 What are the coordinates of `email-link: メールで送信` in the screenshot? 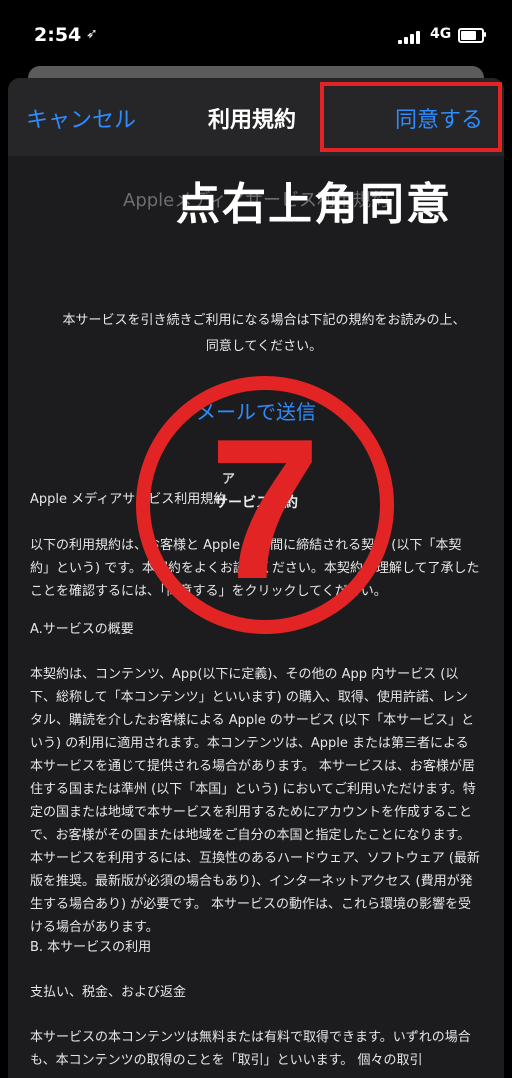 It's located at (256, 410).